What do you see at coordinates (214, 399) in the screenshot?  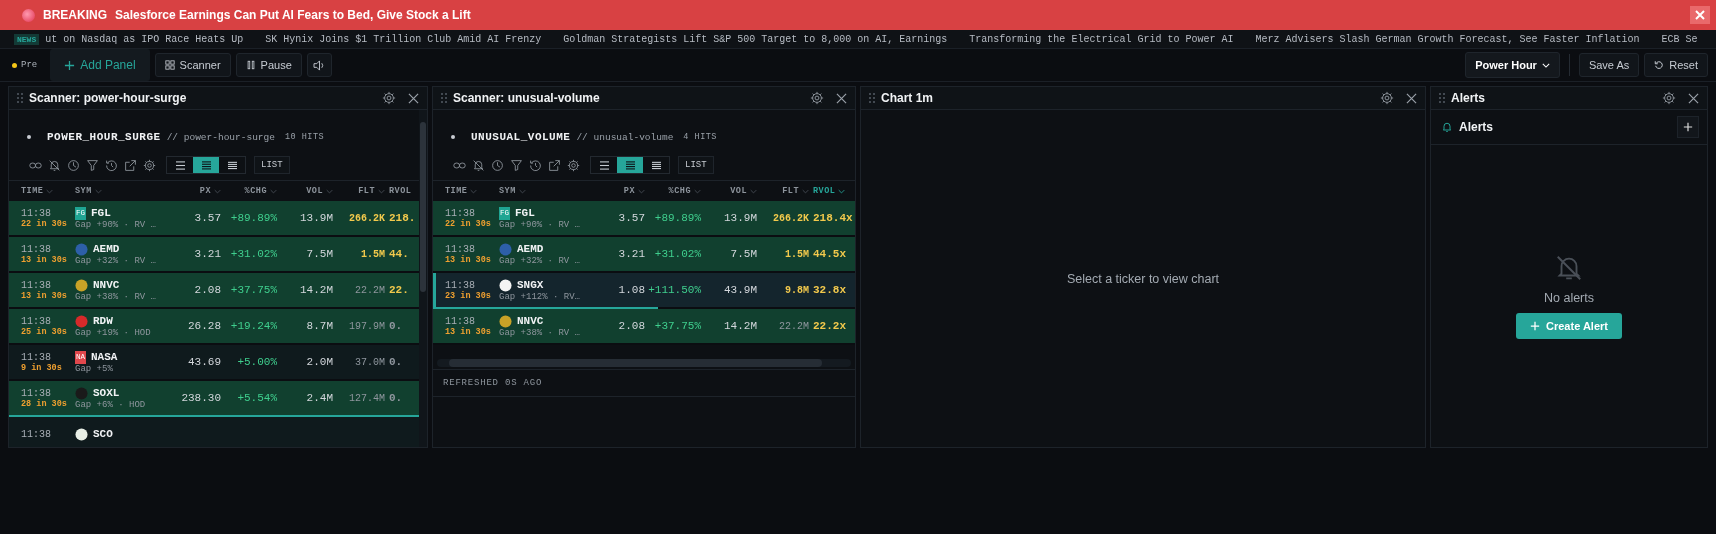 I see `table-row: 11:38 28 in 30s SOXL Gap +6% · HOD 238.30 +5.54% 2.4M 127.4M 0.` at bounding box center [214, 399].